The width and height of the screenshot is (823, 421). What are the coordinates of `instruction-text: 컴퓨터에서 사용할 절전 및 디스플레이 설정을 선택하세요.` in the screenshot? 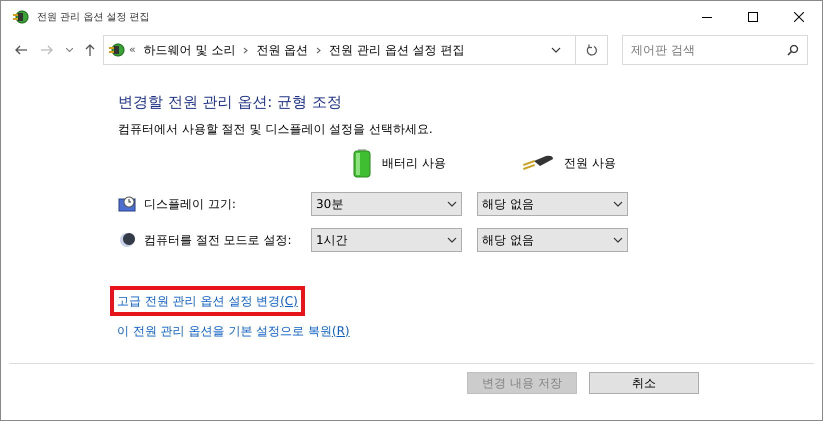 It's located at (276, 129).